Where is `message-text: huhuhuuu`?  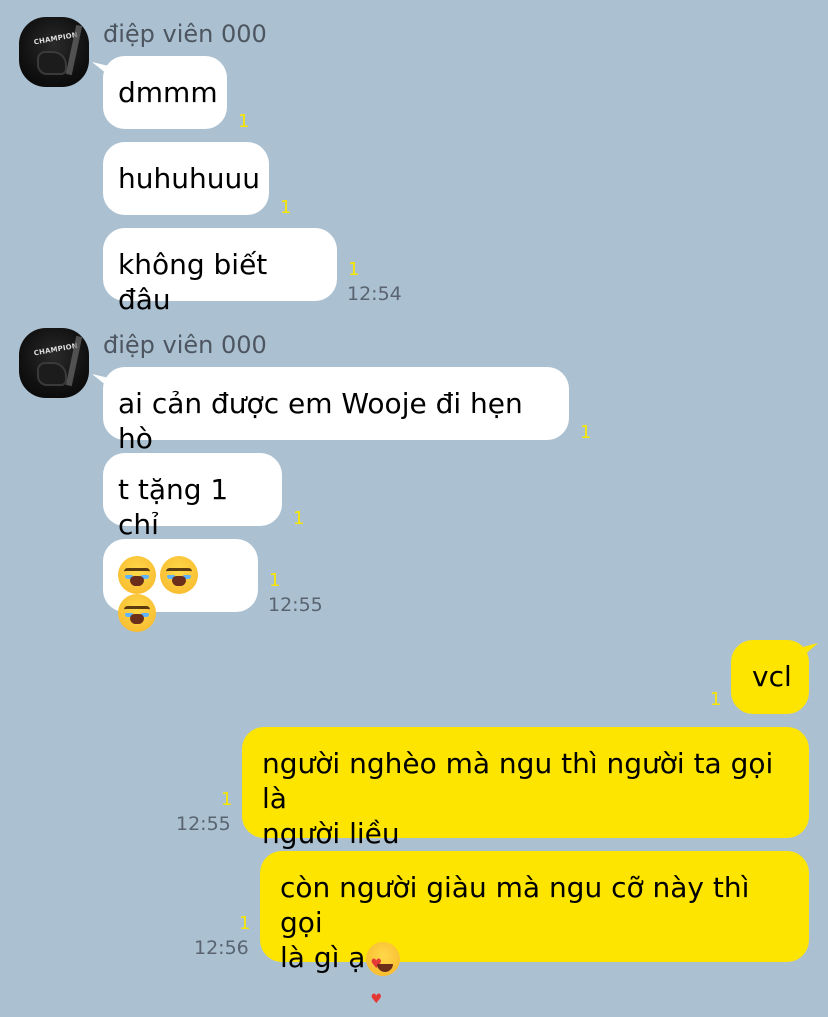
message-text: huhuhuuu is located at coordinates (189, 178).